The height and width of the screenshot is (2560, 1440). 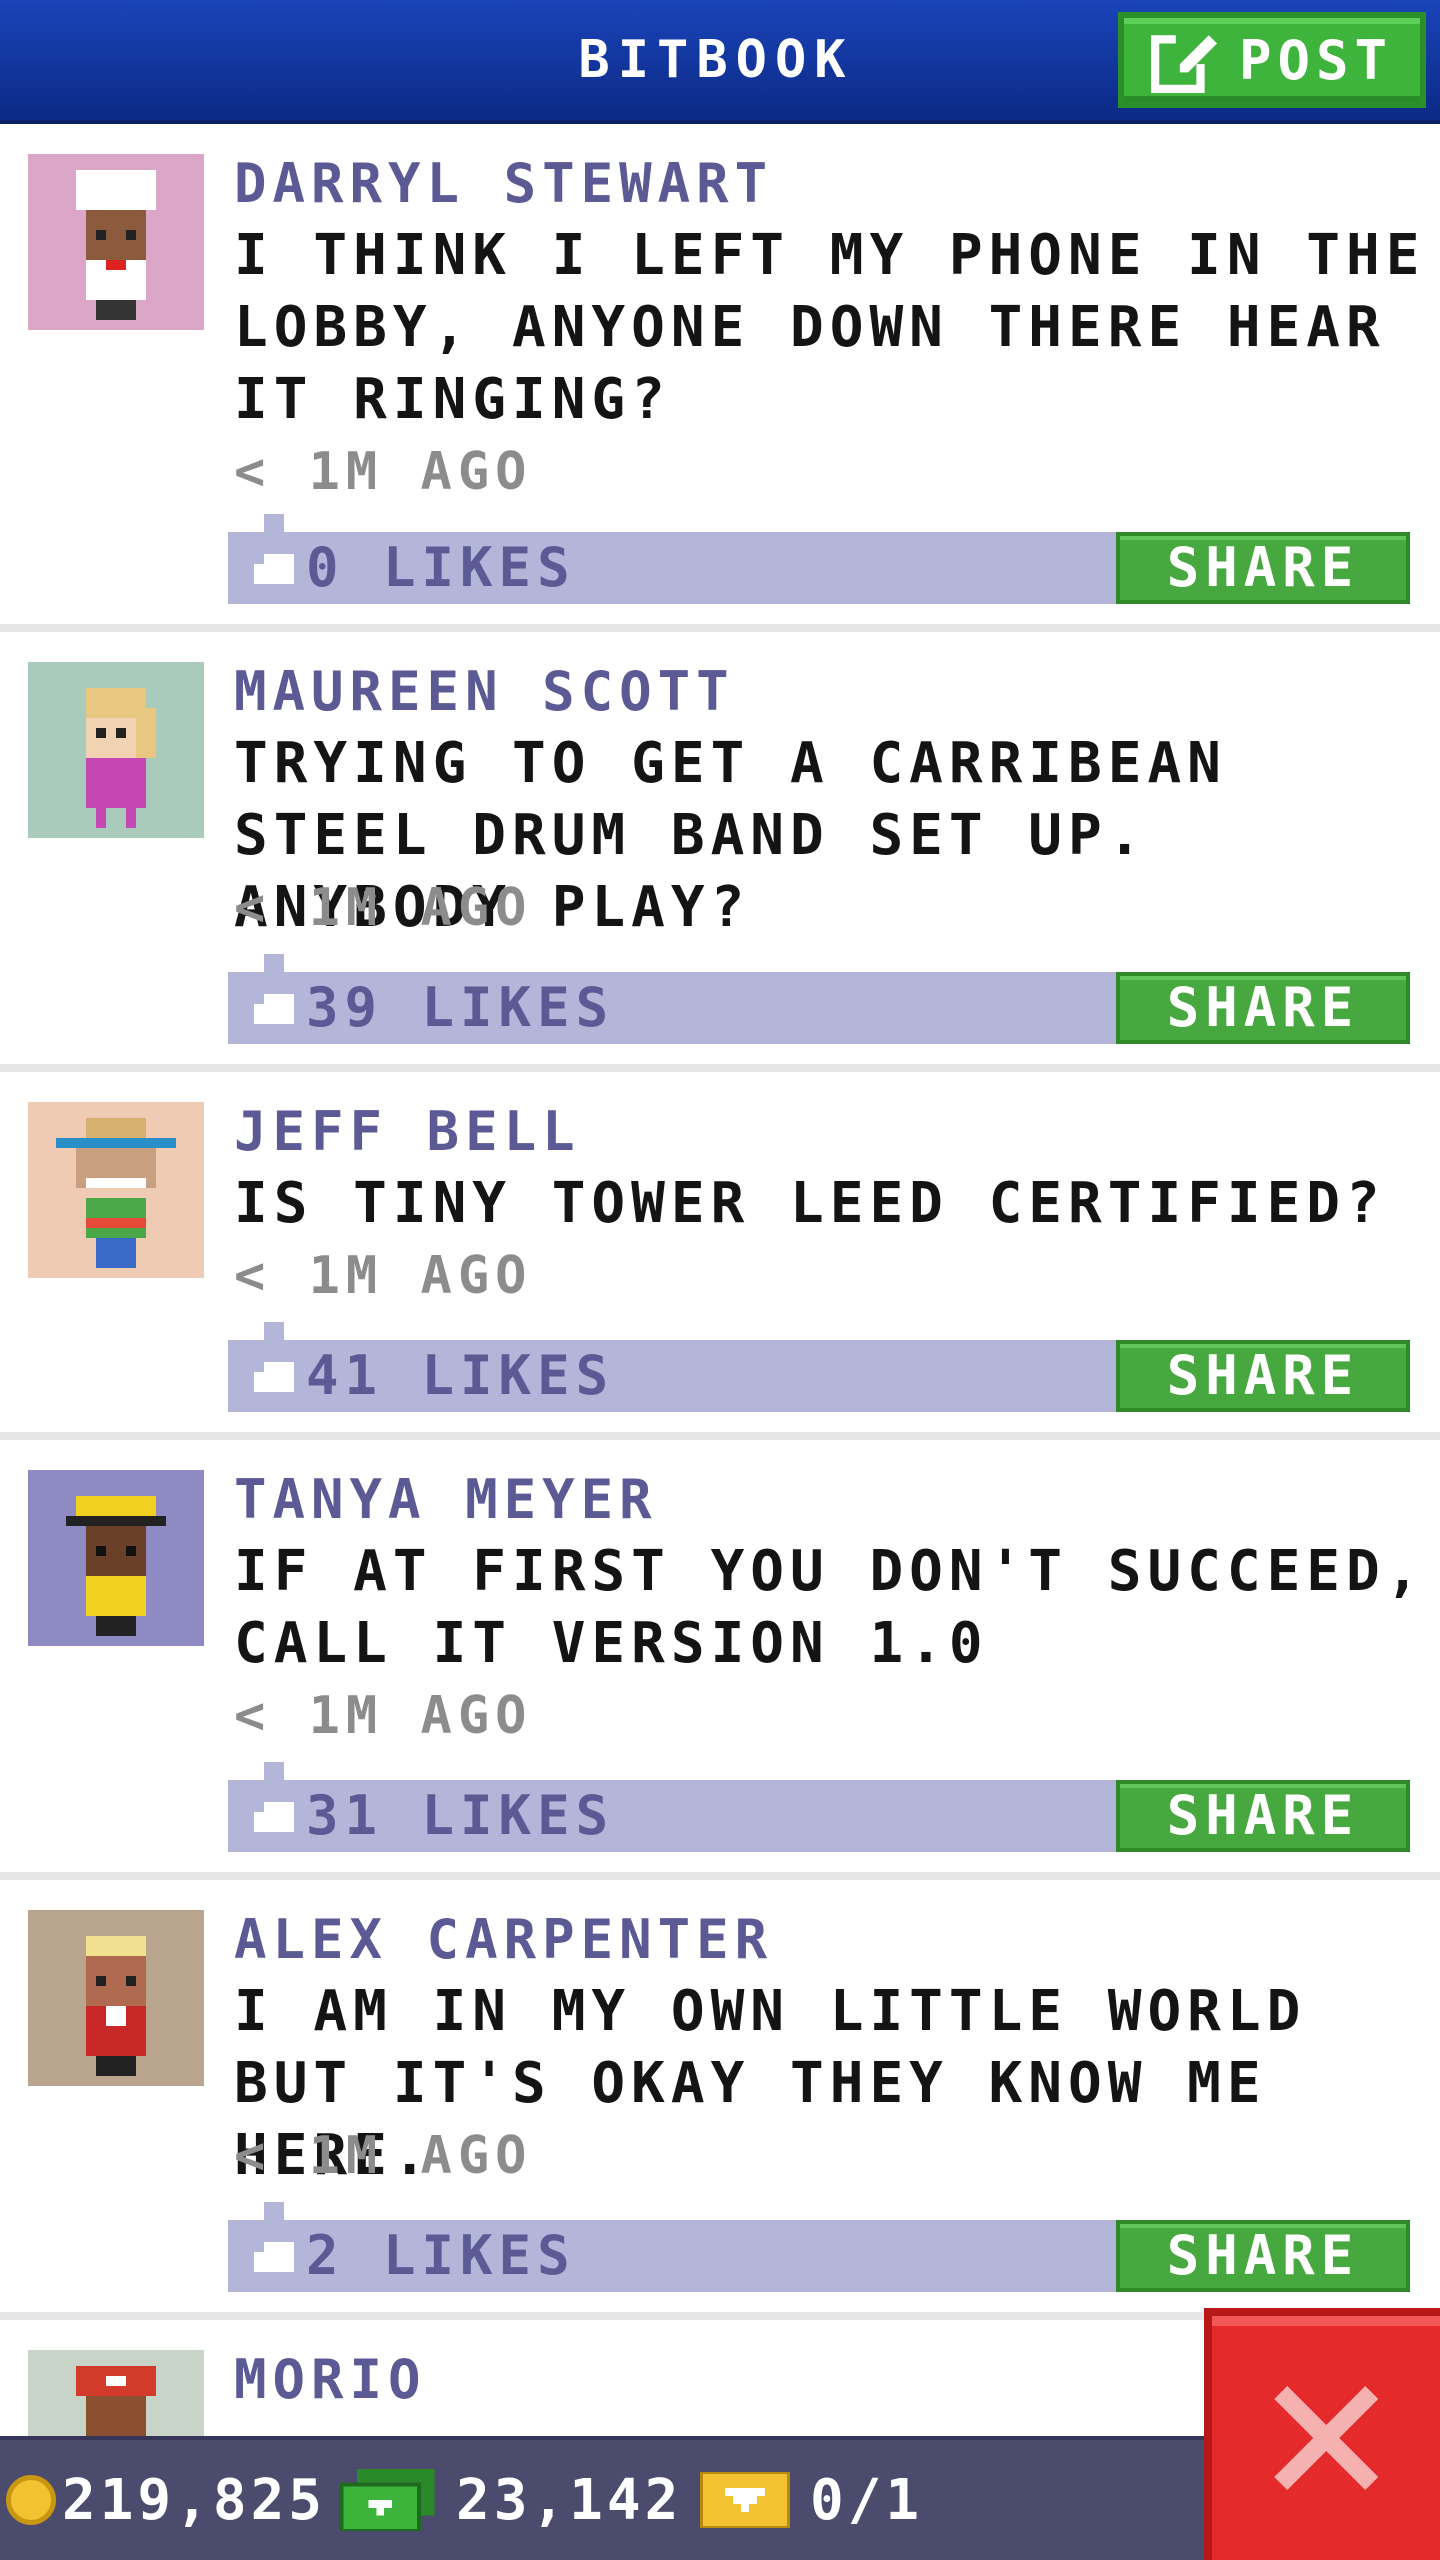 What do you see at coordinates (441, 567) in the screenshot?
I see `likes-count: 0 LIKES` at bounding box center [441, 567].